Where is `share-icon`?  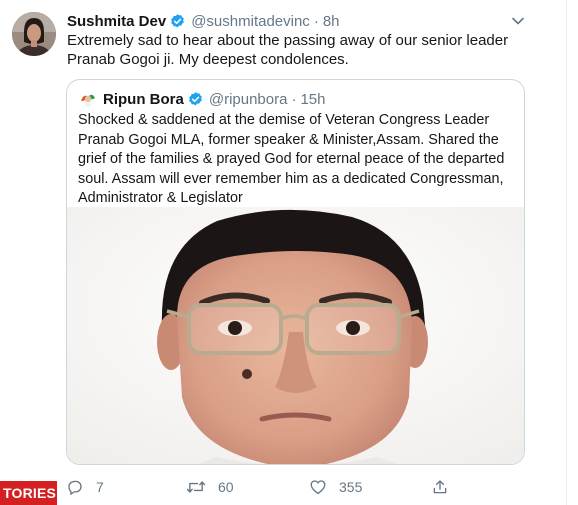 share-icon is located at coordinates (440, 487).